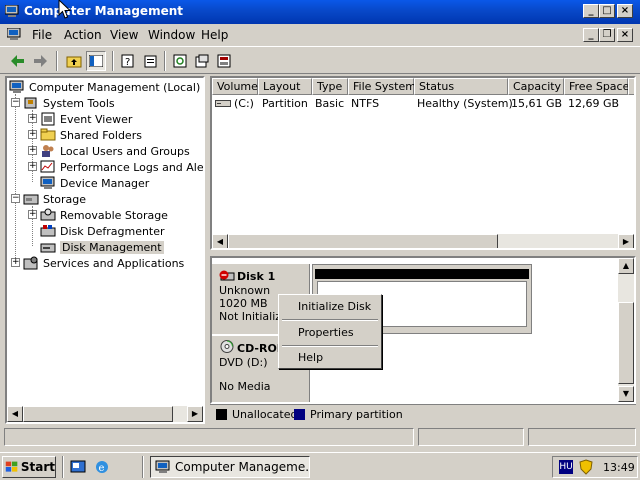  What do you see at coordinates (115, 151) in the screenshot?
I see `tree-item-local-users: Local Users and Groups` at bounding box center [115, 151].